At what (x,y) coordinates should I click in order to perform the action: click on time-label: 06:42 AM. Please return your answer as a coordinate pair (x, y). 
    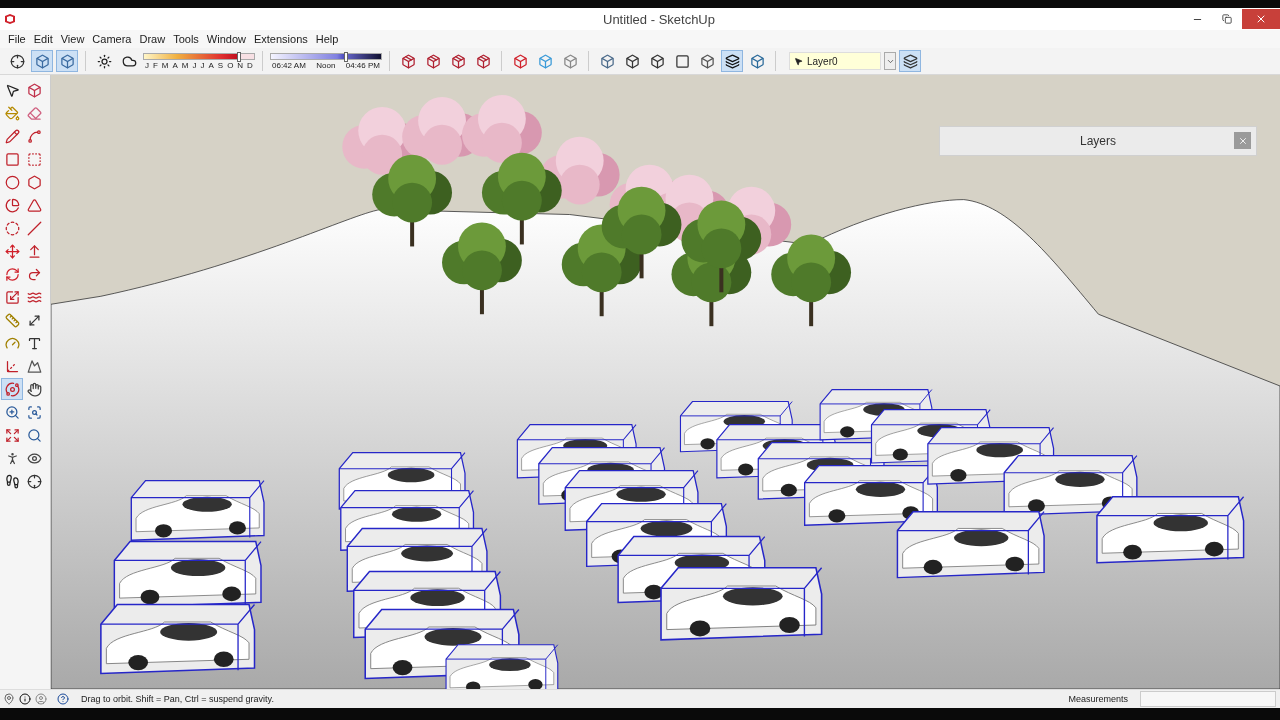
    Looking at the image, I should click on (289, 65).